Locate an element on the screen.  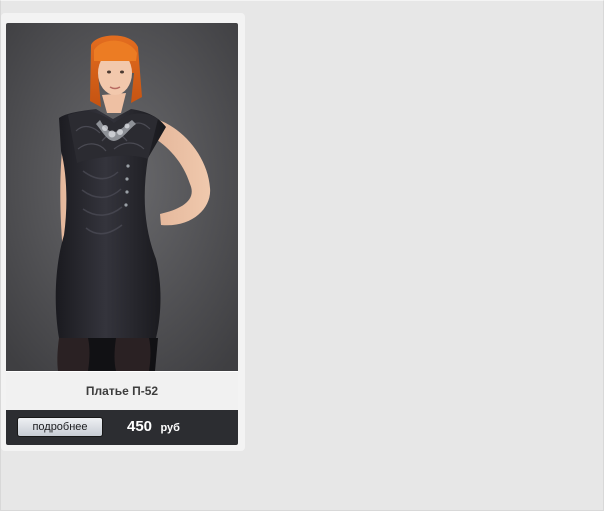
price-currency: руб is located at coordinates (170, 428).